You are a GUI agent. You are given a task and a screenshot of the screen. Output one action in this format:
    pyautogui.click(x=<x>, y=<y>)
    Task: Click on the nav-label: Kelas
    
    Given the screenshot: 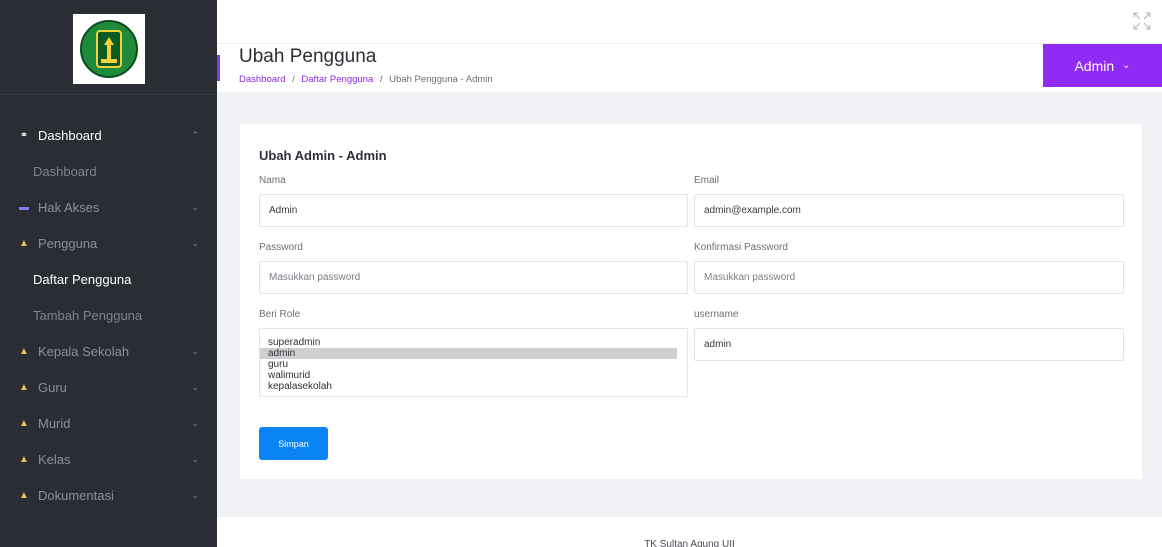 What is the action you would take?
    pyautogui.click(x=54, y=459)
    